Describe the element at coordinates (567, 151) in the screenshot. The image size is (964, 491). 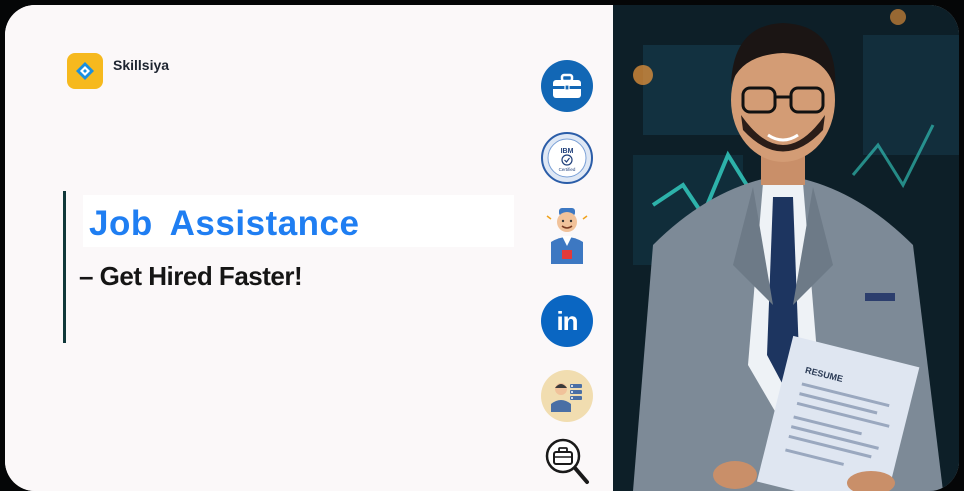
I see `ibm-badge-label: IBM` at that location.